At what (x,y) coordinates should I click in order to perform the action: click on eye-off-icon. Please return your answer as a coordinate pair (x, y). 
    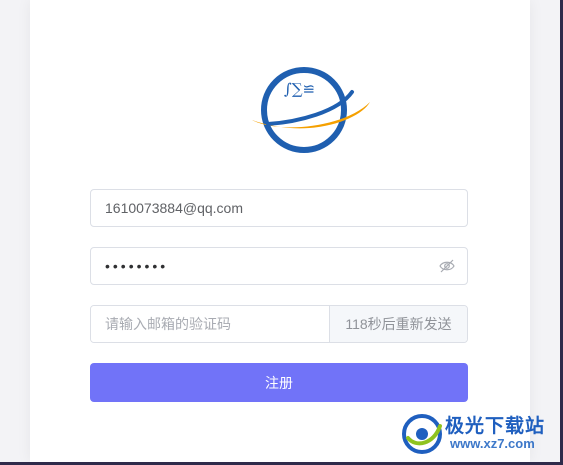
    Looking at the image, I should click on (447, 266).